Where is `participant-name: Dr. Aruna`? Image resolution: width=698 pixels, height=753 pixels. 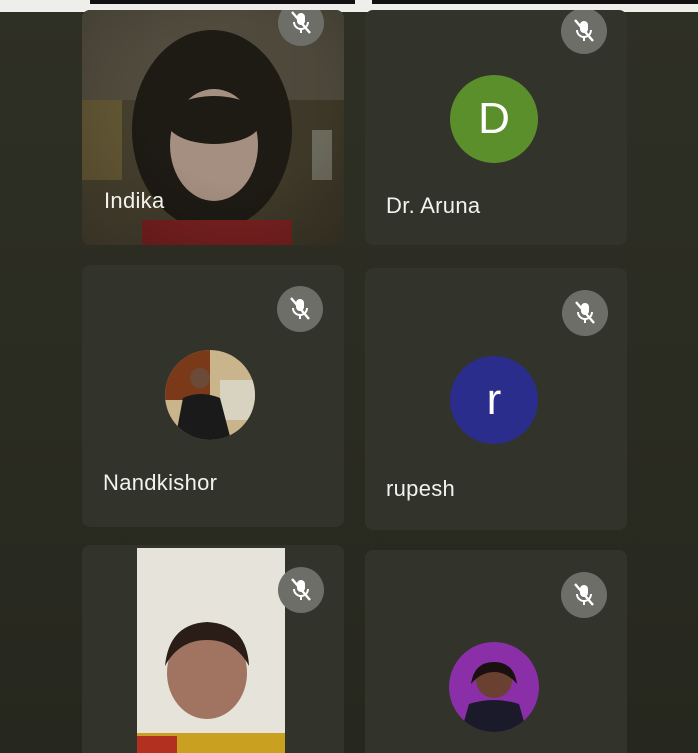
participant-name: Dr. Aruna is located at coordinates (433, 205).